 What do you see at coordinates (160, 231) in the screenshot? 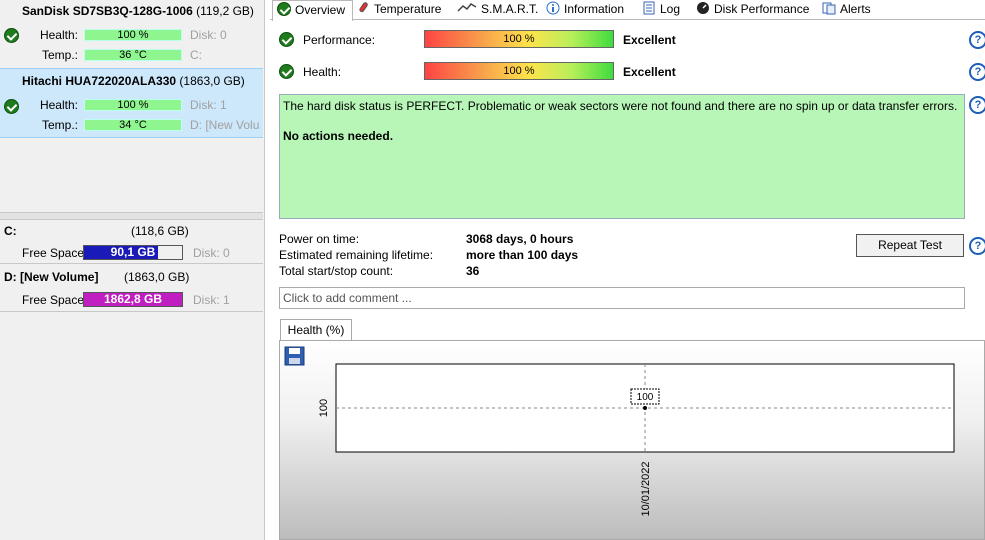
I see `volume-size: (118,6 GB)` at bounding box center [160, 231].